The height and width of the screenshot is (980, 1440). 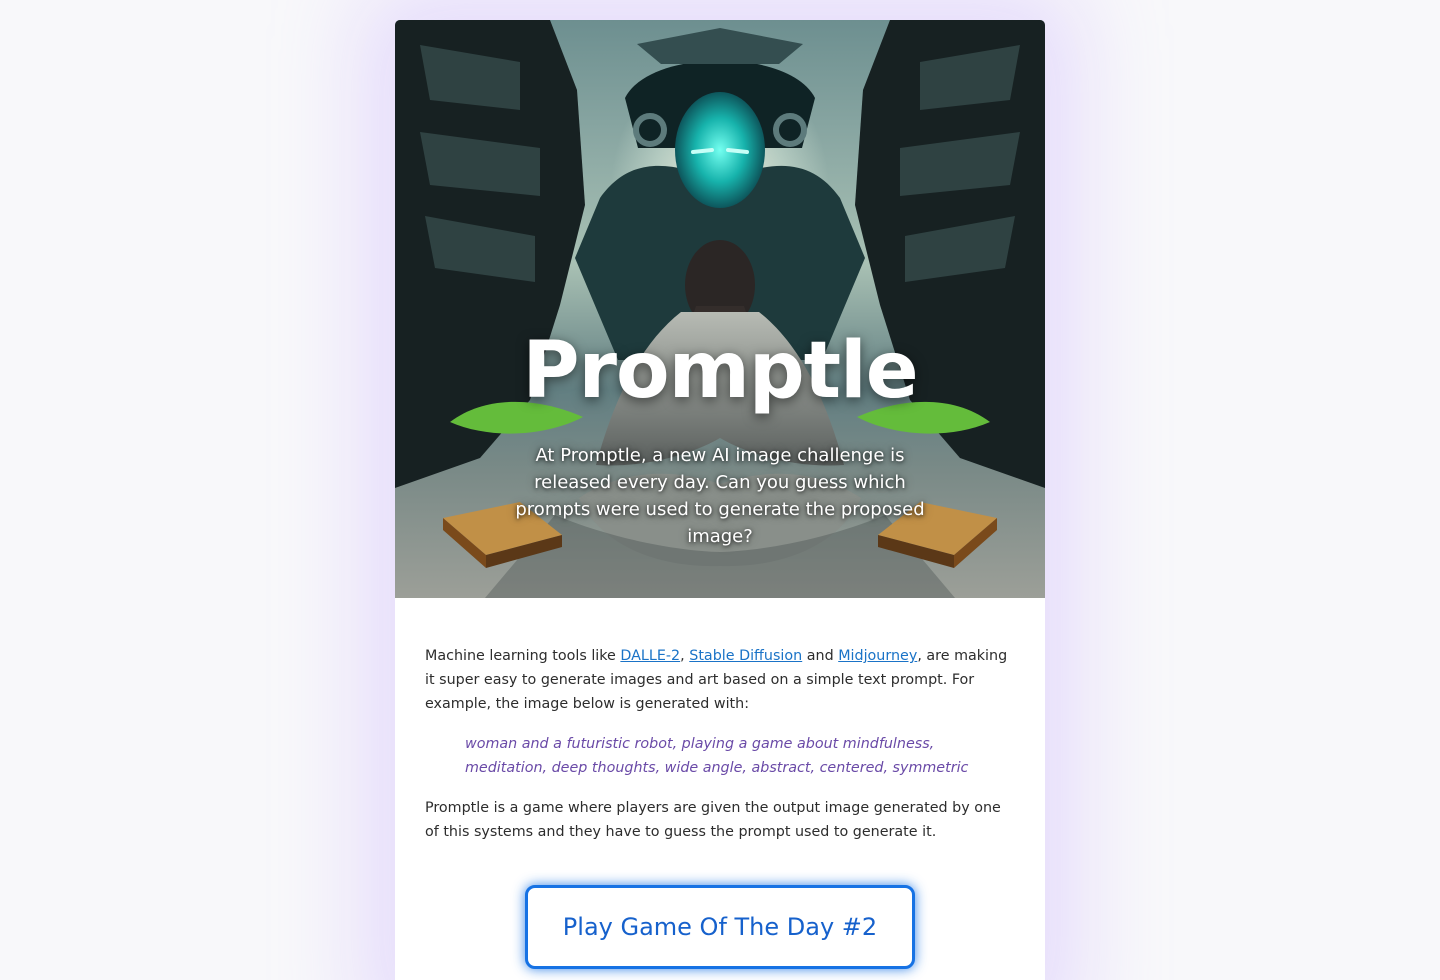 I want to click on stable-diffusion-link: Stable Diffusion, so click(x=745, y=656).